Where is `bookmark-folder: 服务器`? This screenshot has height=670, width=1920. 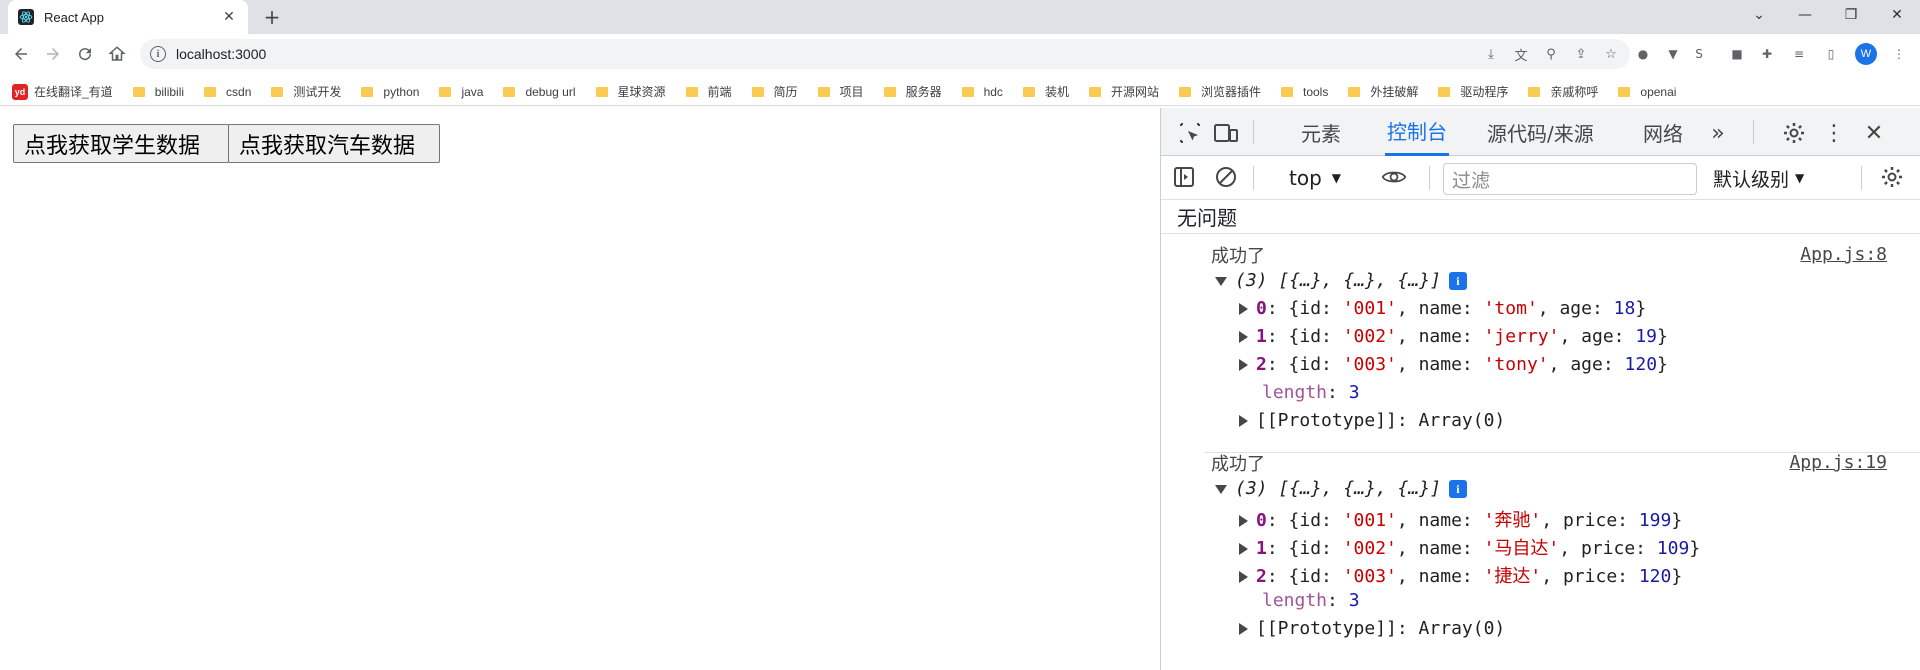
bookmark-folder: 服务器 is located at coordinates (912, 91).